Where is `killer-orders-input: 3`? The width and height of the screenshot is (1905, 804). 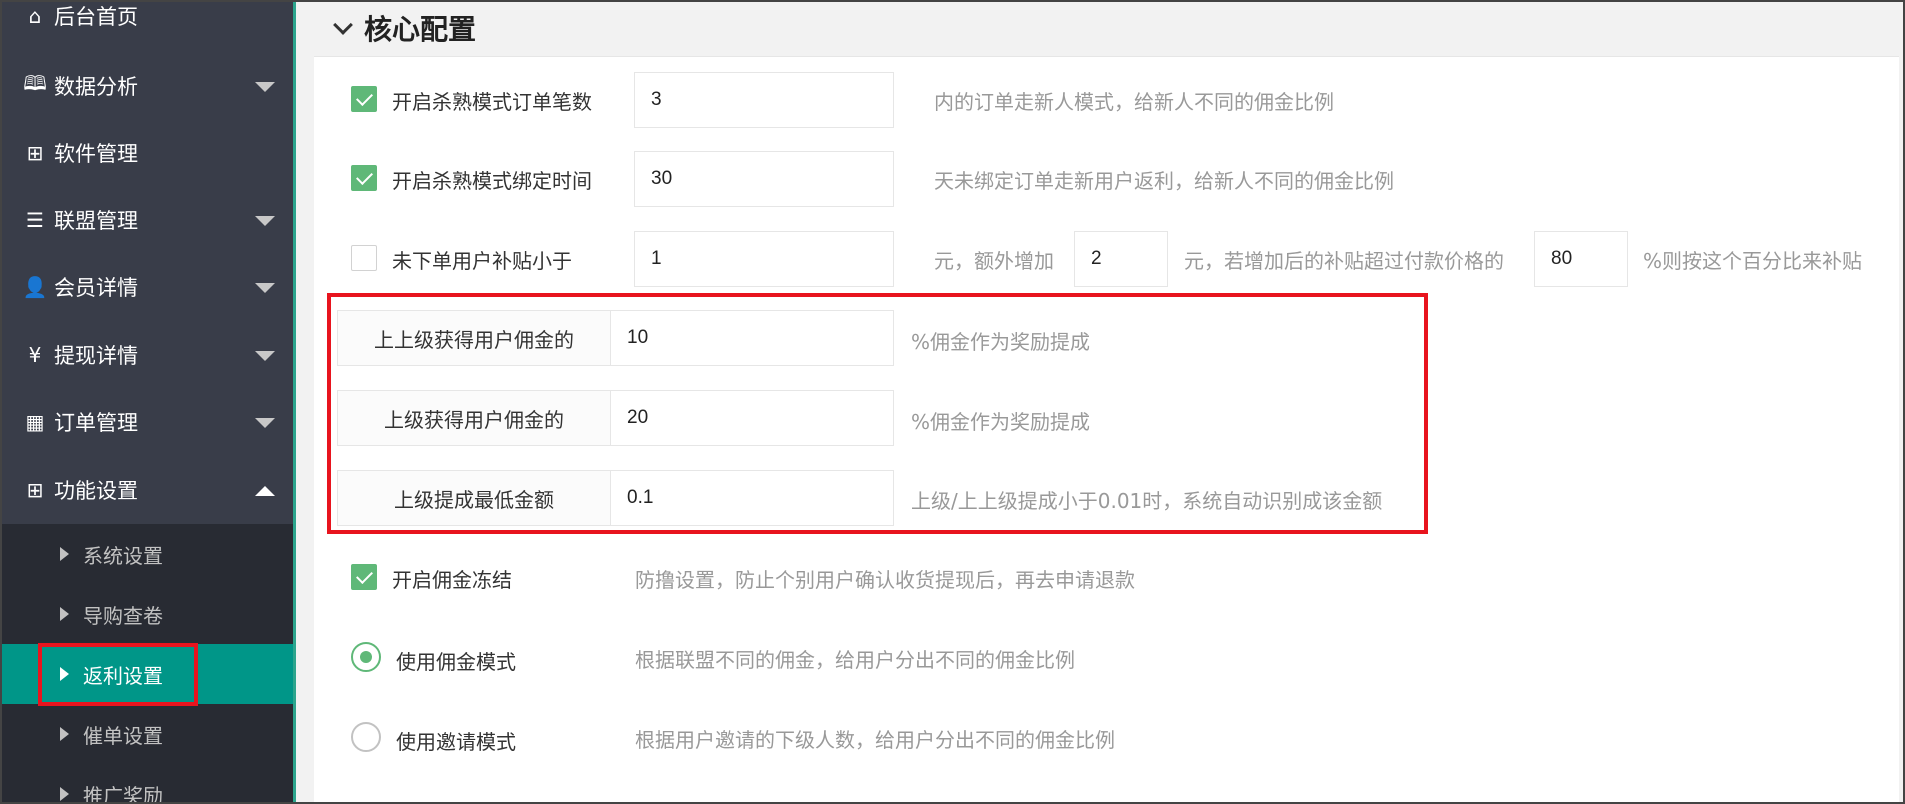 killer-orders-input: 3 is located at coordinates (764, 100).